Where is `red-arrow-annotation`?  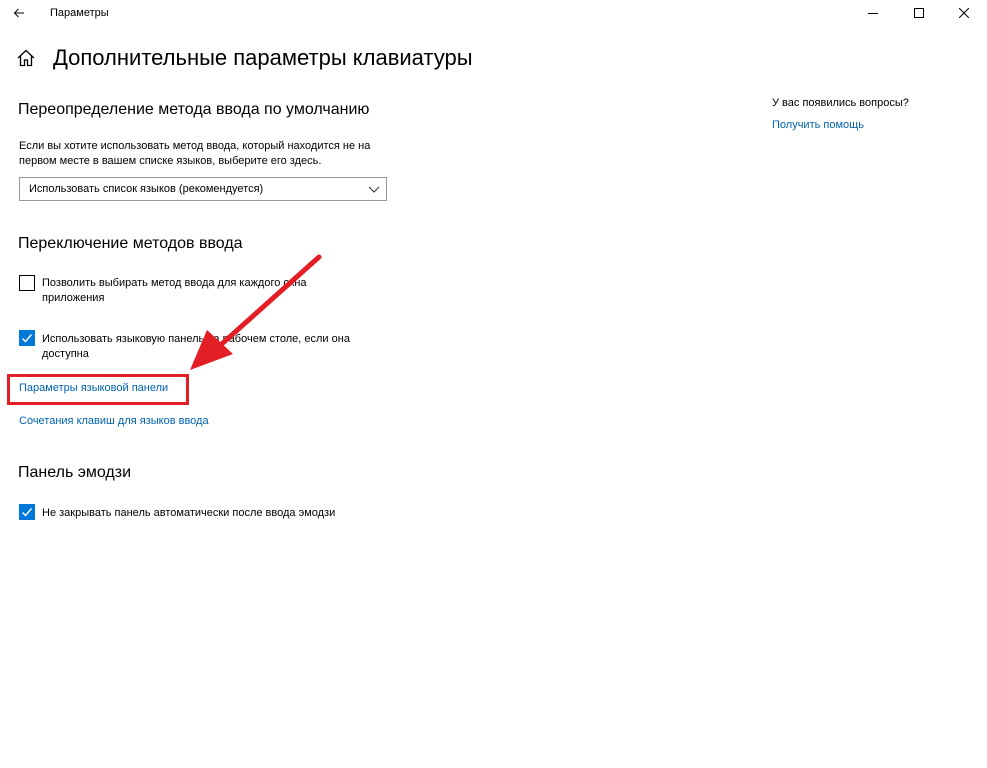 red-arrow-annotation is located at coordinates (256, 312).